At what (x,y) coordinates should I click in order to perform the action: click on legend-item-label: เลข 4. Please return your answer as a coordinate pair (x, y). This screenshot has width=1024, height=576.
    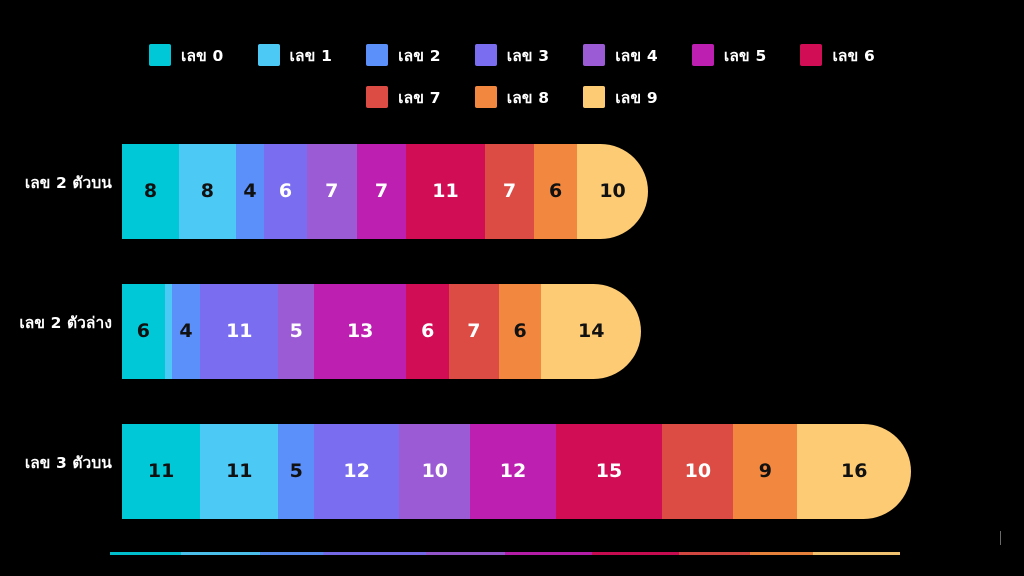
    Looking at the image, I should click on (636, 55).